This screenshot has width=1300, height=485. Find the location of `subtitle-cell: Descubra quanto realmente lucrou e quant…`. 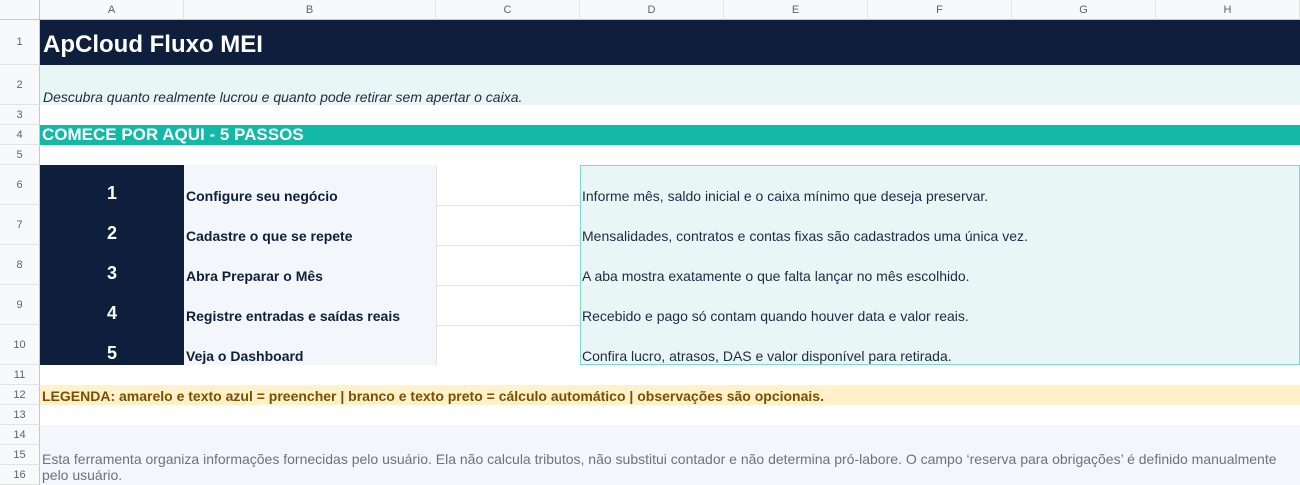

subtitle-cell: Descubra quanto realmente lucrou e quant… is located at coordinates (670, 85).